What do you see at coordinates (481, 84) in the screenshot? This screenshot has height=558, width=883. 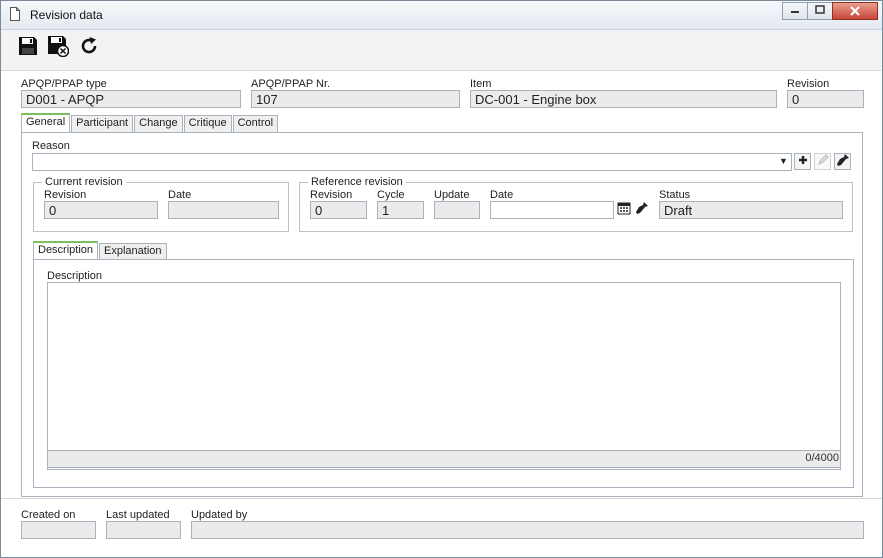 I see `item-label: Item` at bounding box center [481, 84].